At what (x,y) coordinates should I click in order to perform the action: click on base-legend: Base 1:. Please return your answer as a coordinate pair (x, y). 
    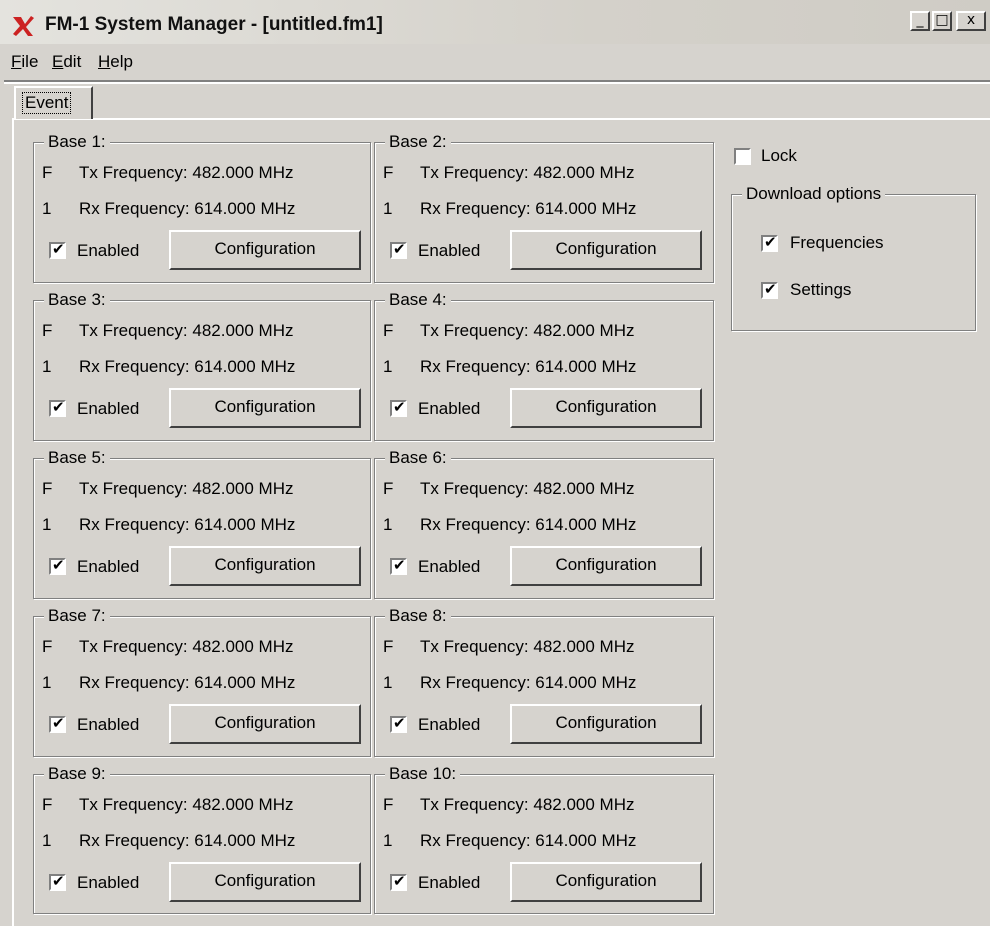
    Looking at the image, I should click on (77, 142).